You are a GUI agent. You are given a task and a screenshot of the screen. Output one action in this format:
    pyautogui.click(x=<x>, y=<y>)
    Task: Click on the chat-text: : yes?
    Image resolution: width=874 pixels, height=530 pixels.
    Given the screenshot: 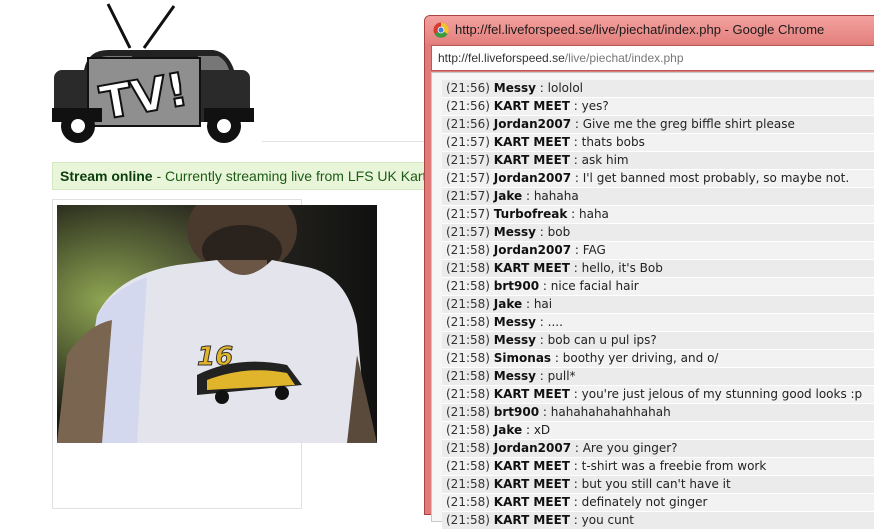 What is the action you would take?
    pyautogui.click(x=589, y=106)
    